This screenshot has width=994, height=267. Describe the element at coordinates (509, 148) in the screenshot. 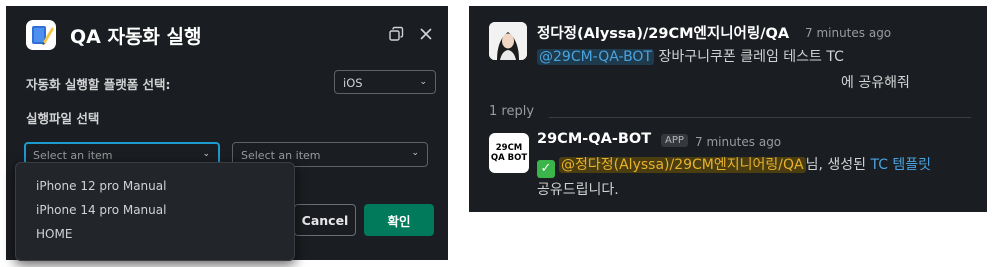

I see `bot-avatar-line1: 29CM` at that location.